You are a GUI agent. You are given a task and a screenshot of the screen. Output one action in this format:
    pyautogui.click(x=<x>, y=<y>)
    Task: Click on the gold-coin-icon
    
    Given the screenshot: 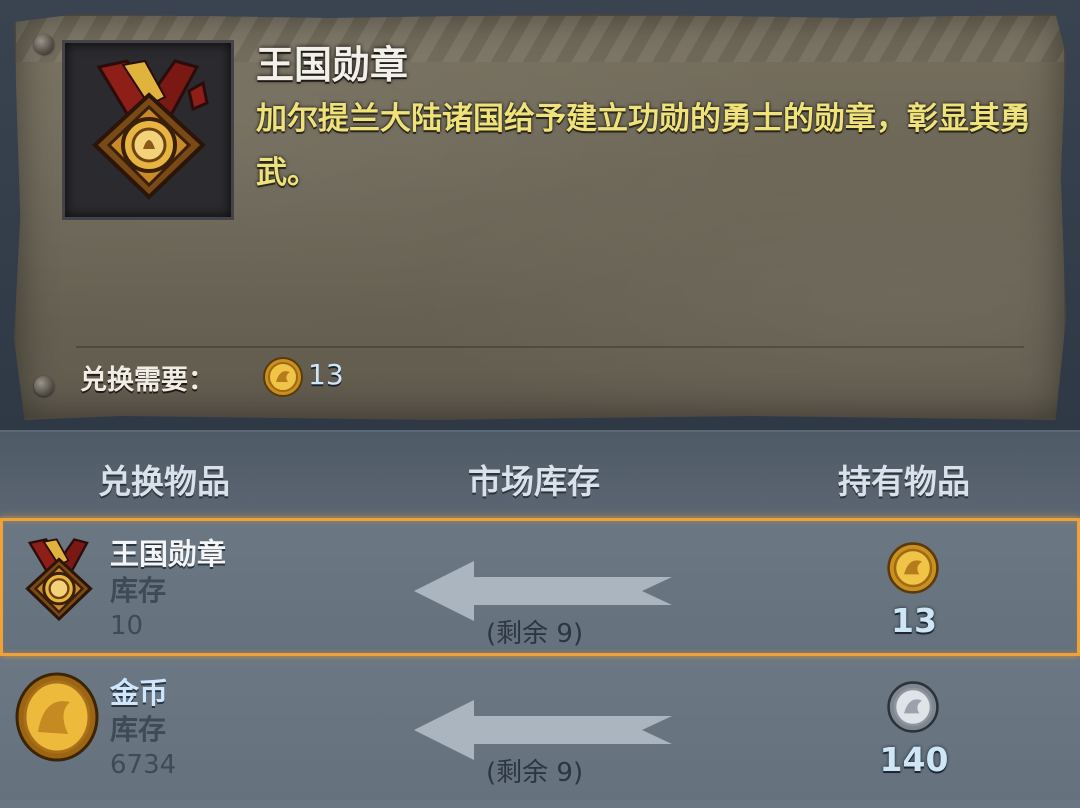 What is the action you would take?
    pyautogui.click(x=57, y=717)
    